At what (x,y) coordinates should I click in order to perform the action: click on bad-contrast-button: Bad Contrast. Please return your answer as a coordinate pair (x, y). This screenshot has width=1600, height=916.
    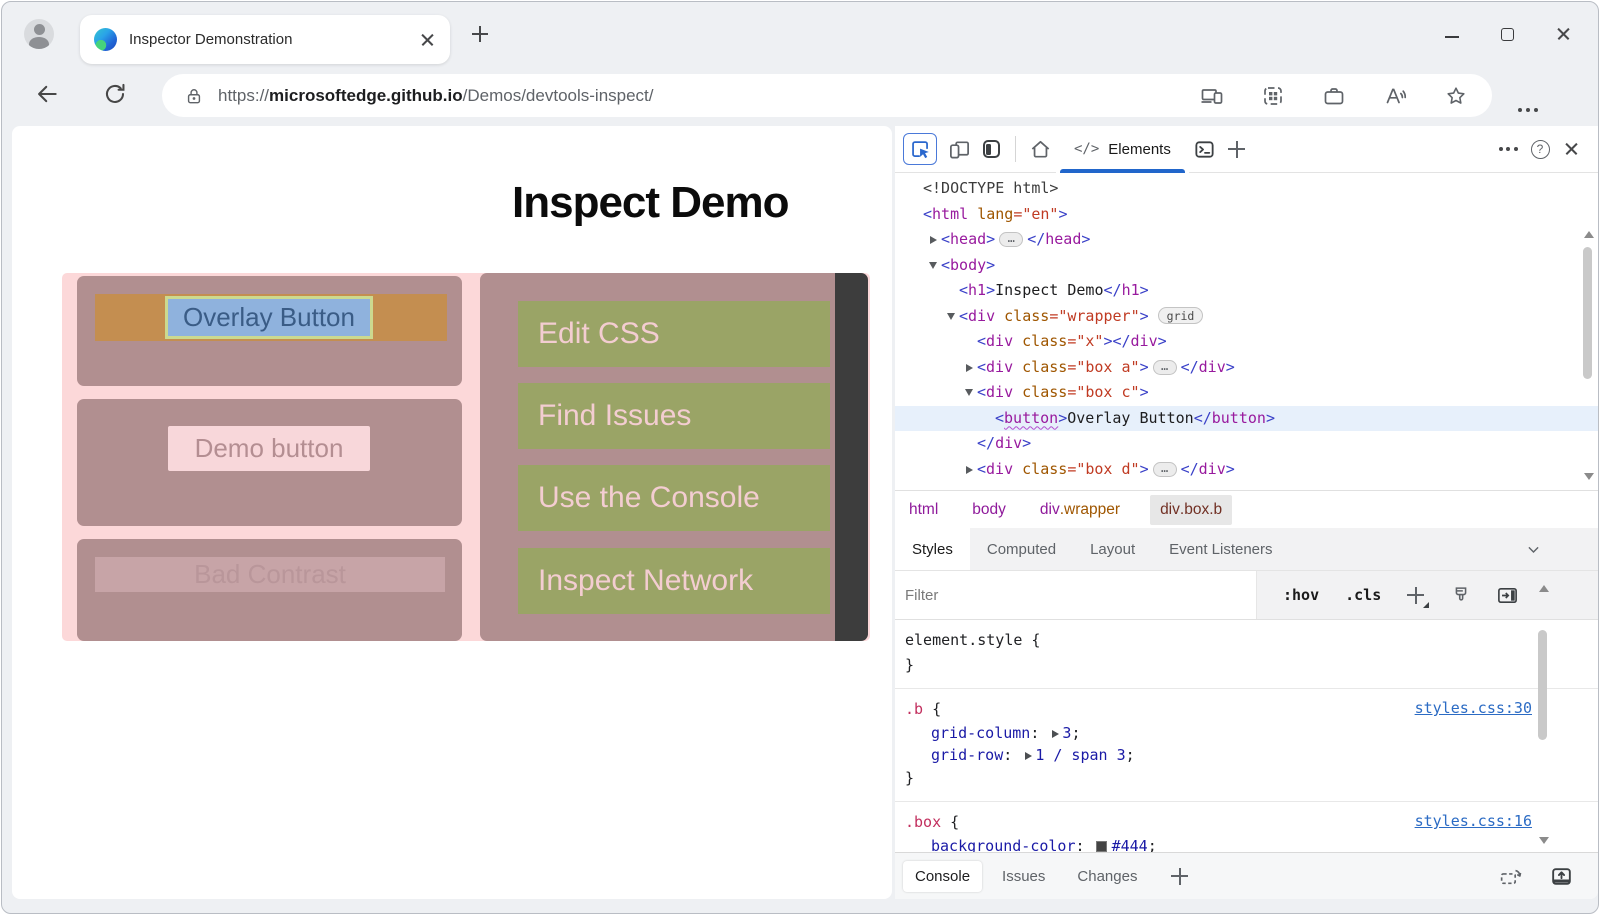
    Looking at the image, I should click on (270, 574).